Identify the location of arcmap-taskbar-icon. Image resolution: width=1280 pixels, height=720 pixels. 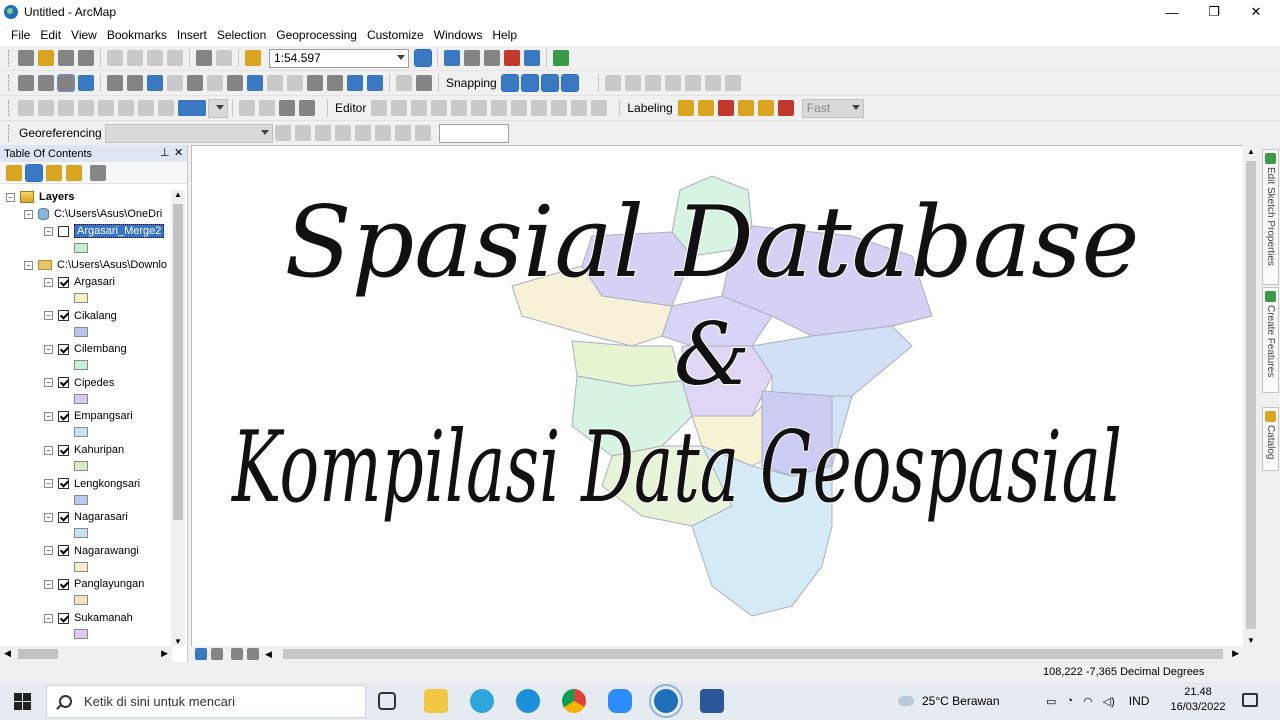
(666, 701).